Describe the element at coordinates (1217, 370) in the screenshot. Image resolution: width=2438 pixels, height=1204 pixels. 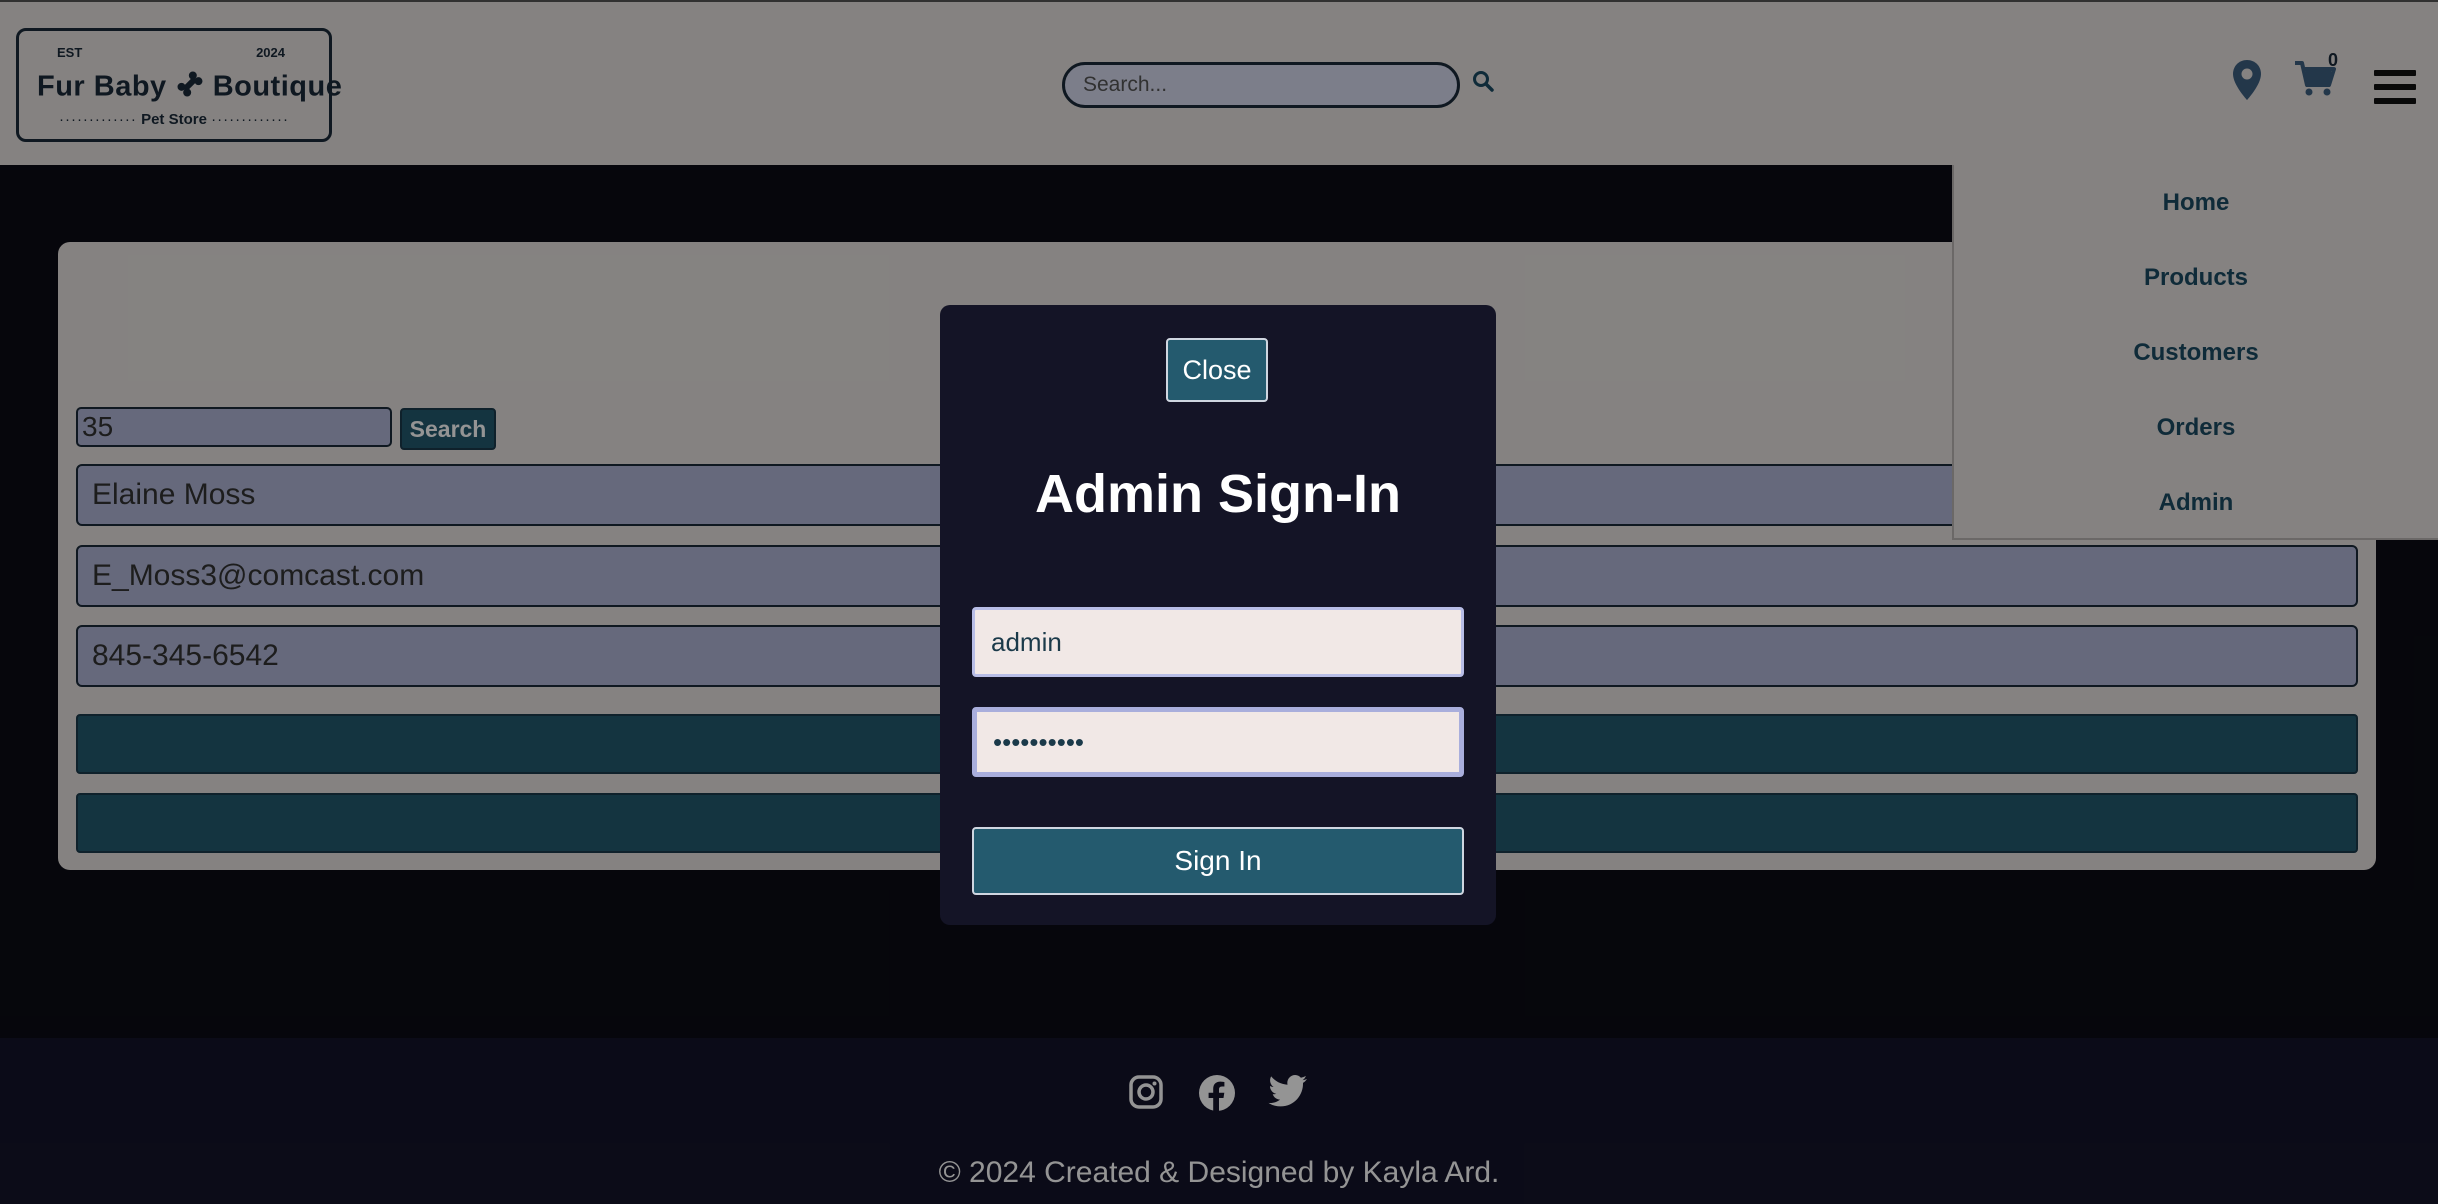
I see `close-button: Close` at that location.